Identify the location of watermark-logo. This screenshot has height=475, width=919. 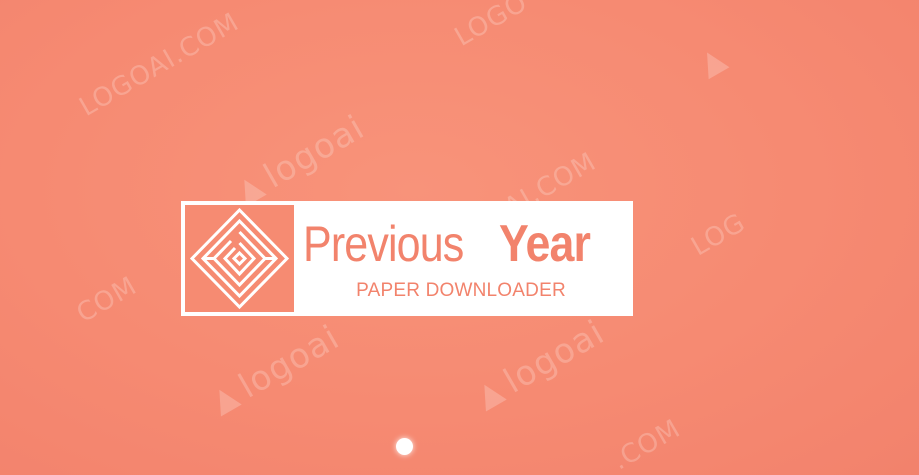
(716, 60).